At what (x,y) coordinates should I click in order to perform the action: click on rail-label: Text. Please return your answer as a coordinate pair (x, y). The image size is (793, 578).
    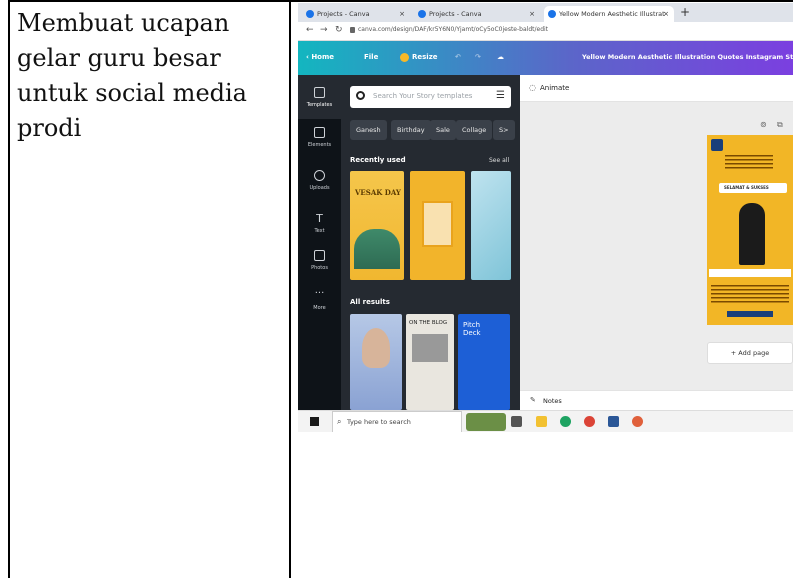
    Looking at the image, I should click on (319, 231).